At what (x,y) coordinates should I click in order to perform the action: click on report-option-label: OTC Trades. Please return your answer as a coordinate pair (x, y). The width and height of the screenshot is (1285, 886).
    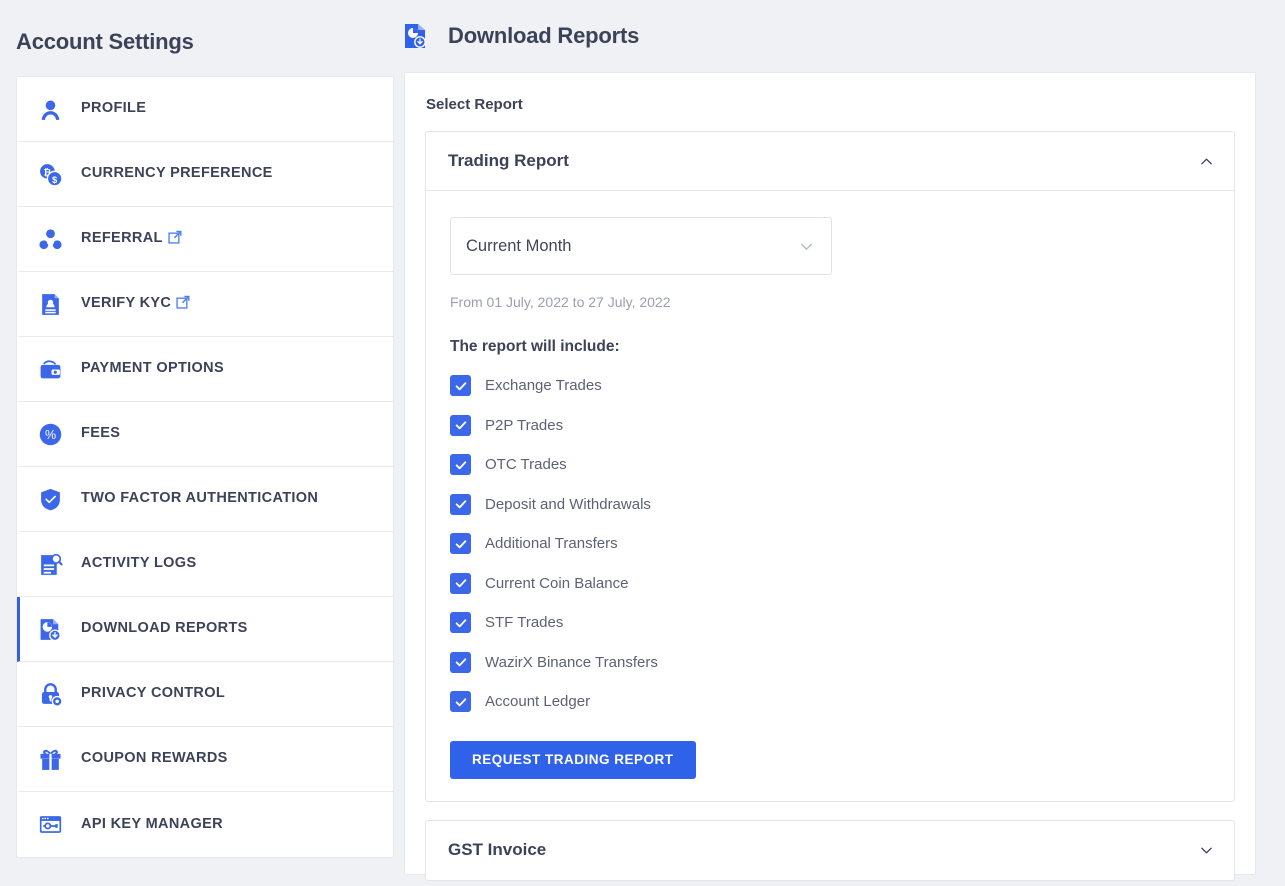
    Looking at the image, I should click on (526, 465).